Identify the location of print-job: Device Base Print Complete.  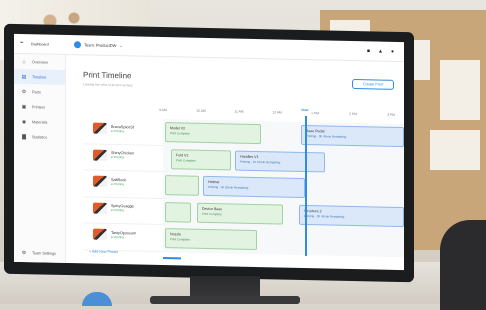
(240, 213).